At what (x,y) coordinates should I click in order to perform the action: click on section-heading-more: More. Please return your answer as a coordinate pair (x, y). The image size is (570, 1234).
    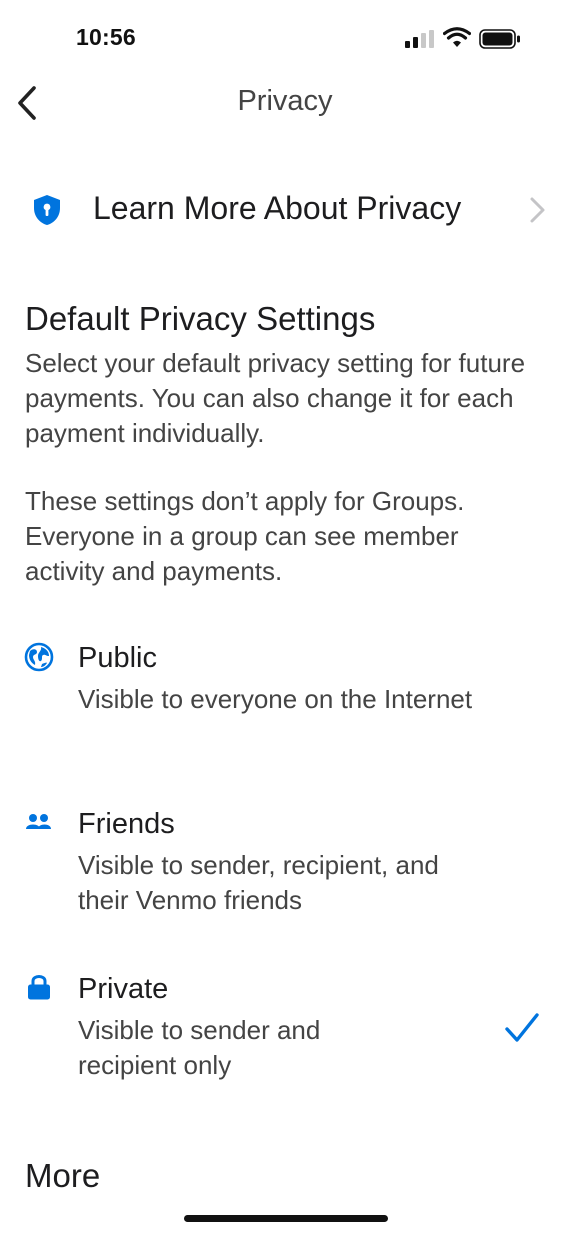
    Looking at the image, I should click on (63, 1175).